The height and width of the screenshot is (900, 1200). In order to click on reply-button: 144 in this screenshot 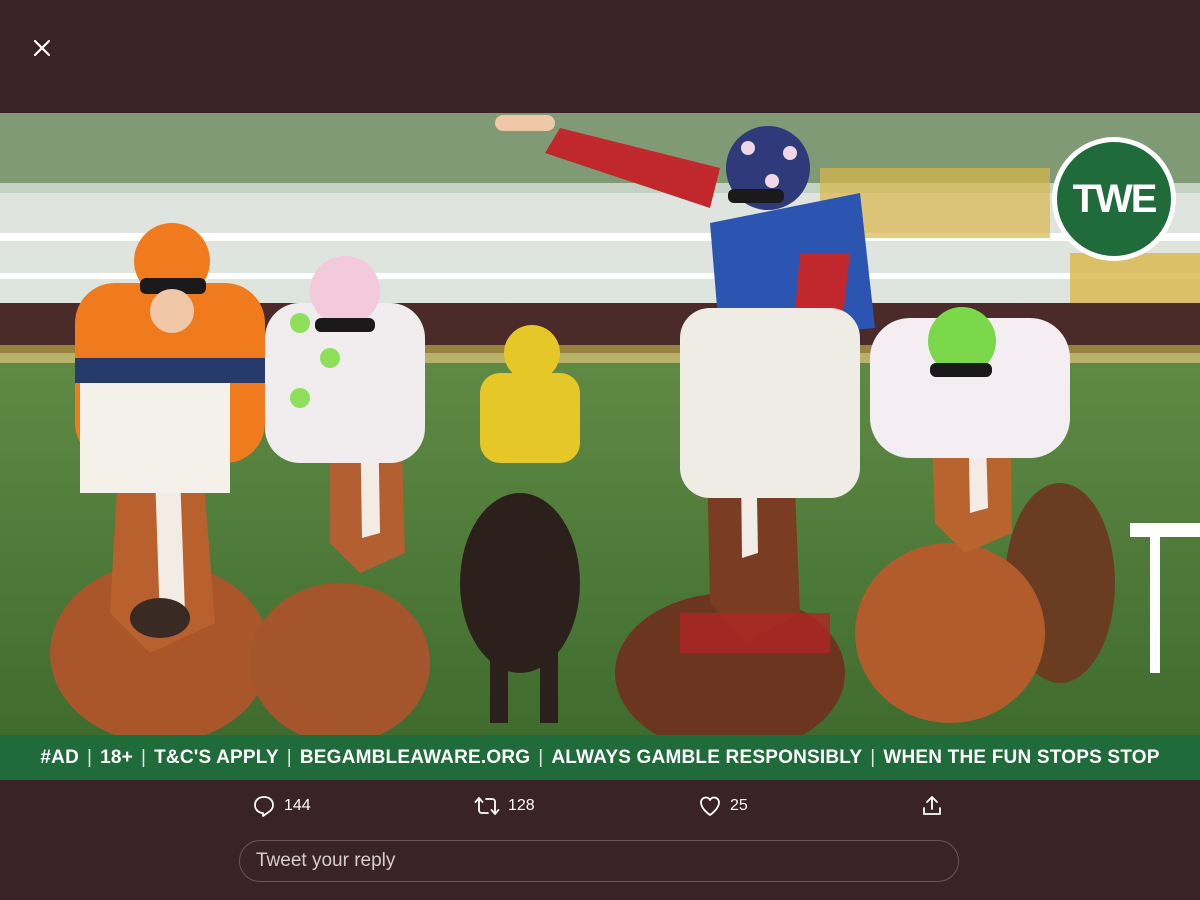, I will do `click(281, 806)`.